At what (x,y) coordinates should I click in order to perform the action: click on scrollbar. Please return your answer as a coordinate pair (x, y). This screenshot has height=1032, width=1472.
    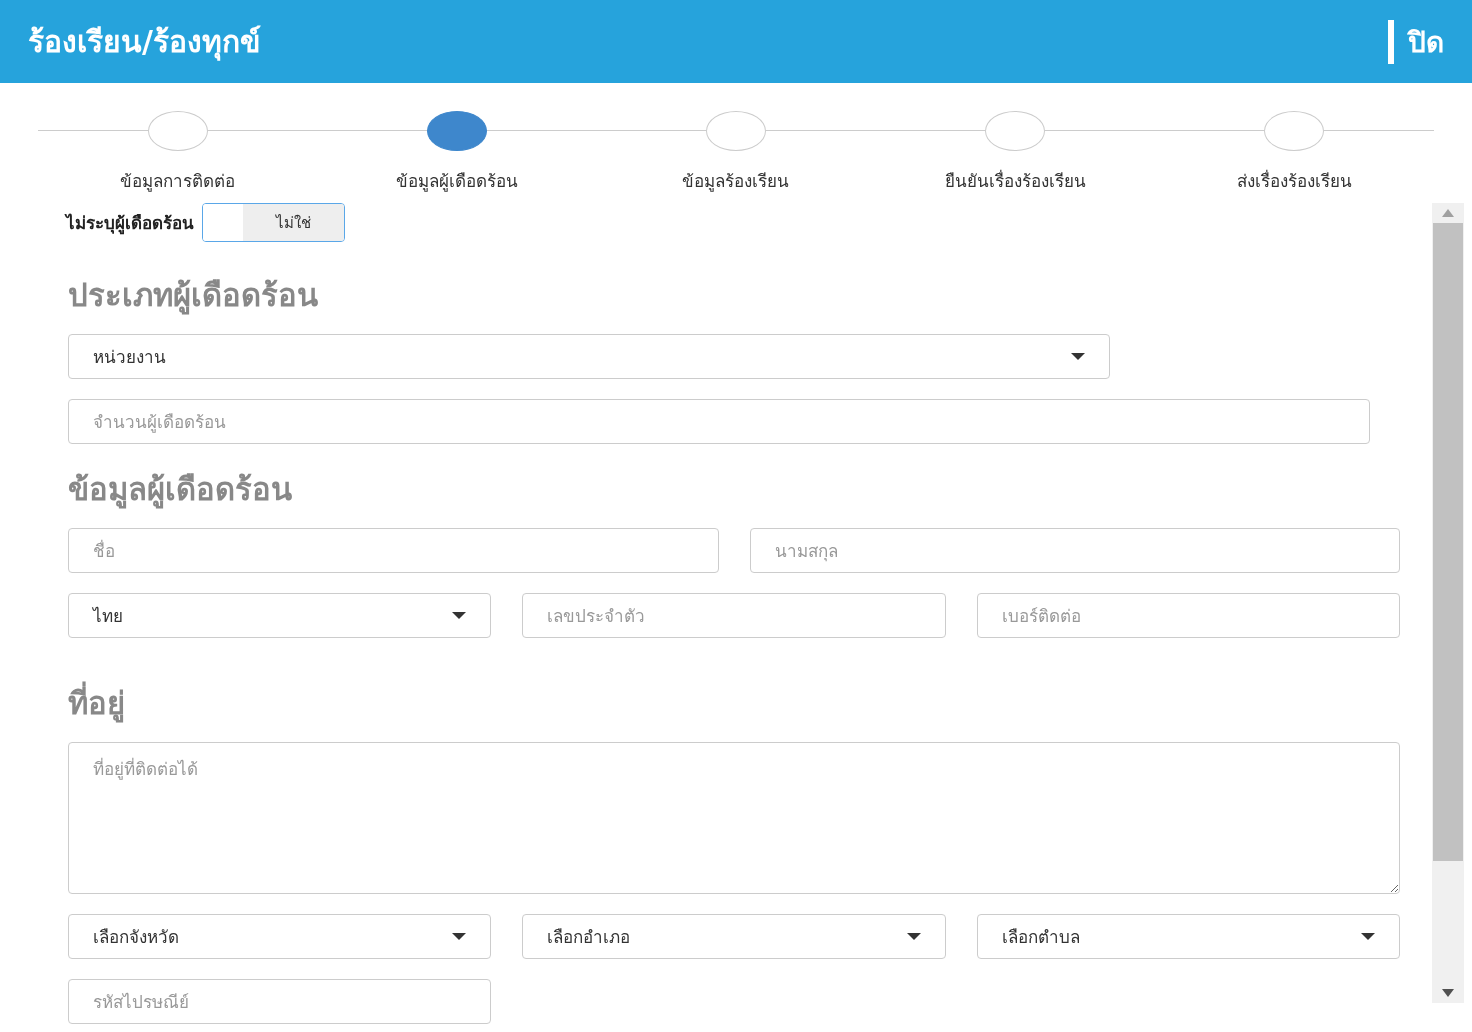
    Looking at the image, I should click on (1448, 603).